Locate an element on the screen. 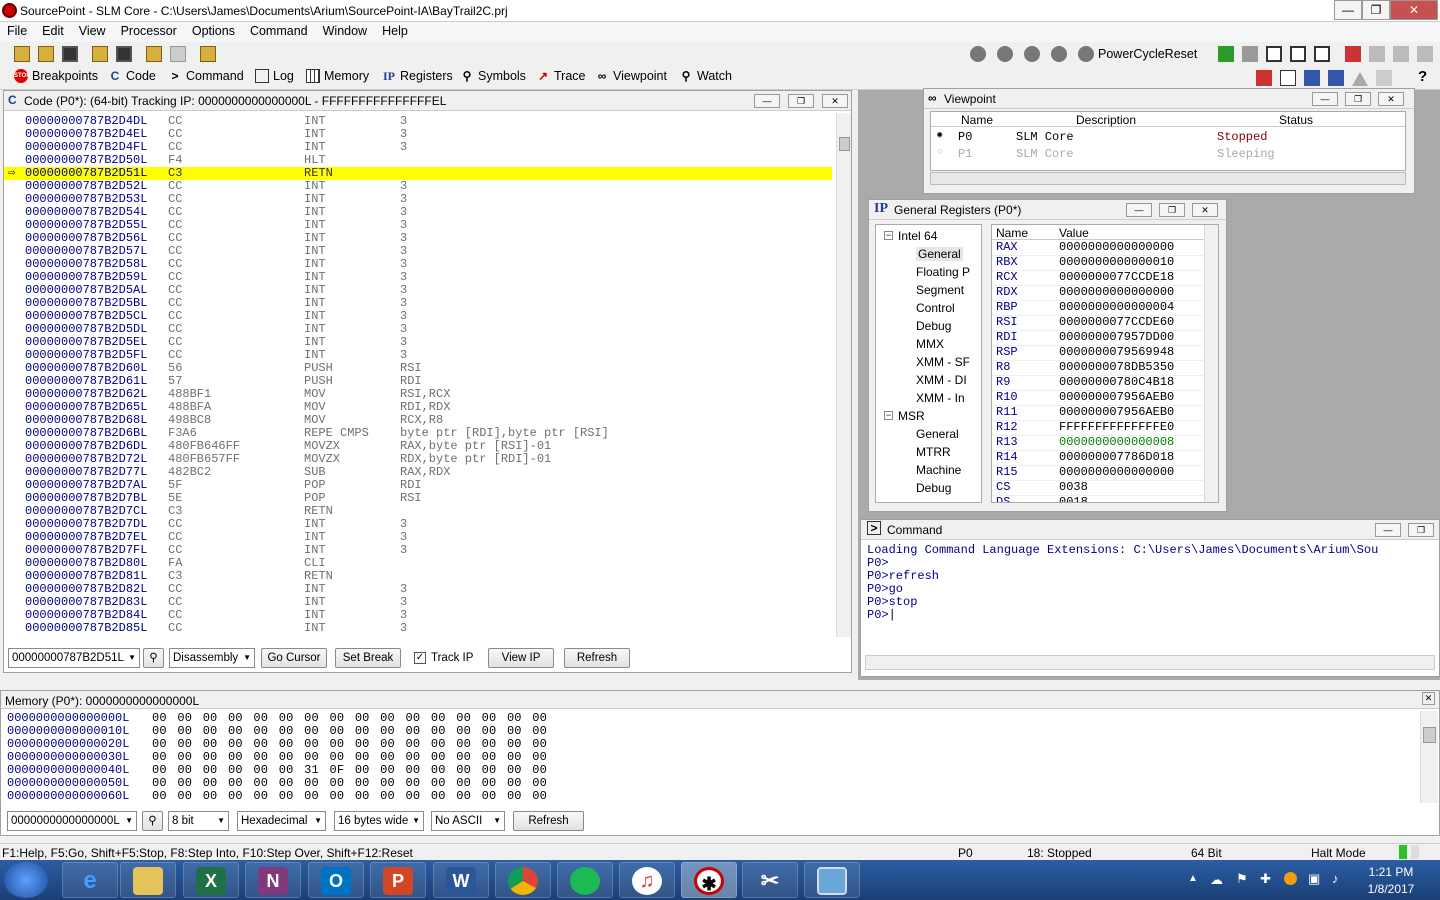 The width and height of the screenshot is (1440, 900). register-row: R10 000000007956AEB0 is located at coordinates (1098, 398).